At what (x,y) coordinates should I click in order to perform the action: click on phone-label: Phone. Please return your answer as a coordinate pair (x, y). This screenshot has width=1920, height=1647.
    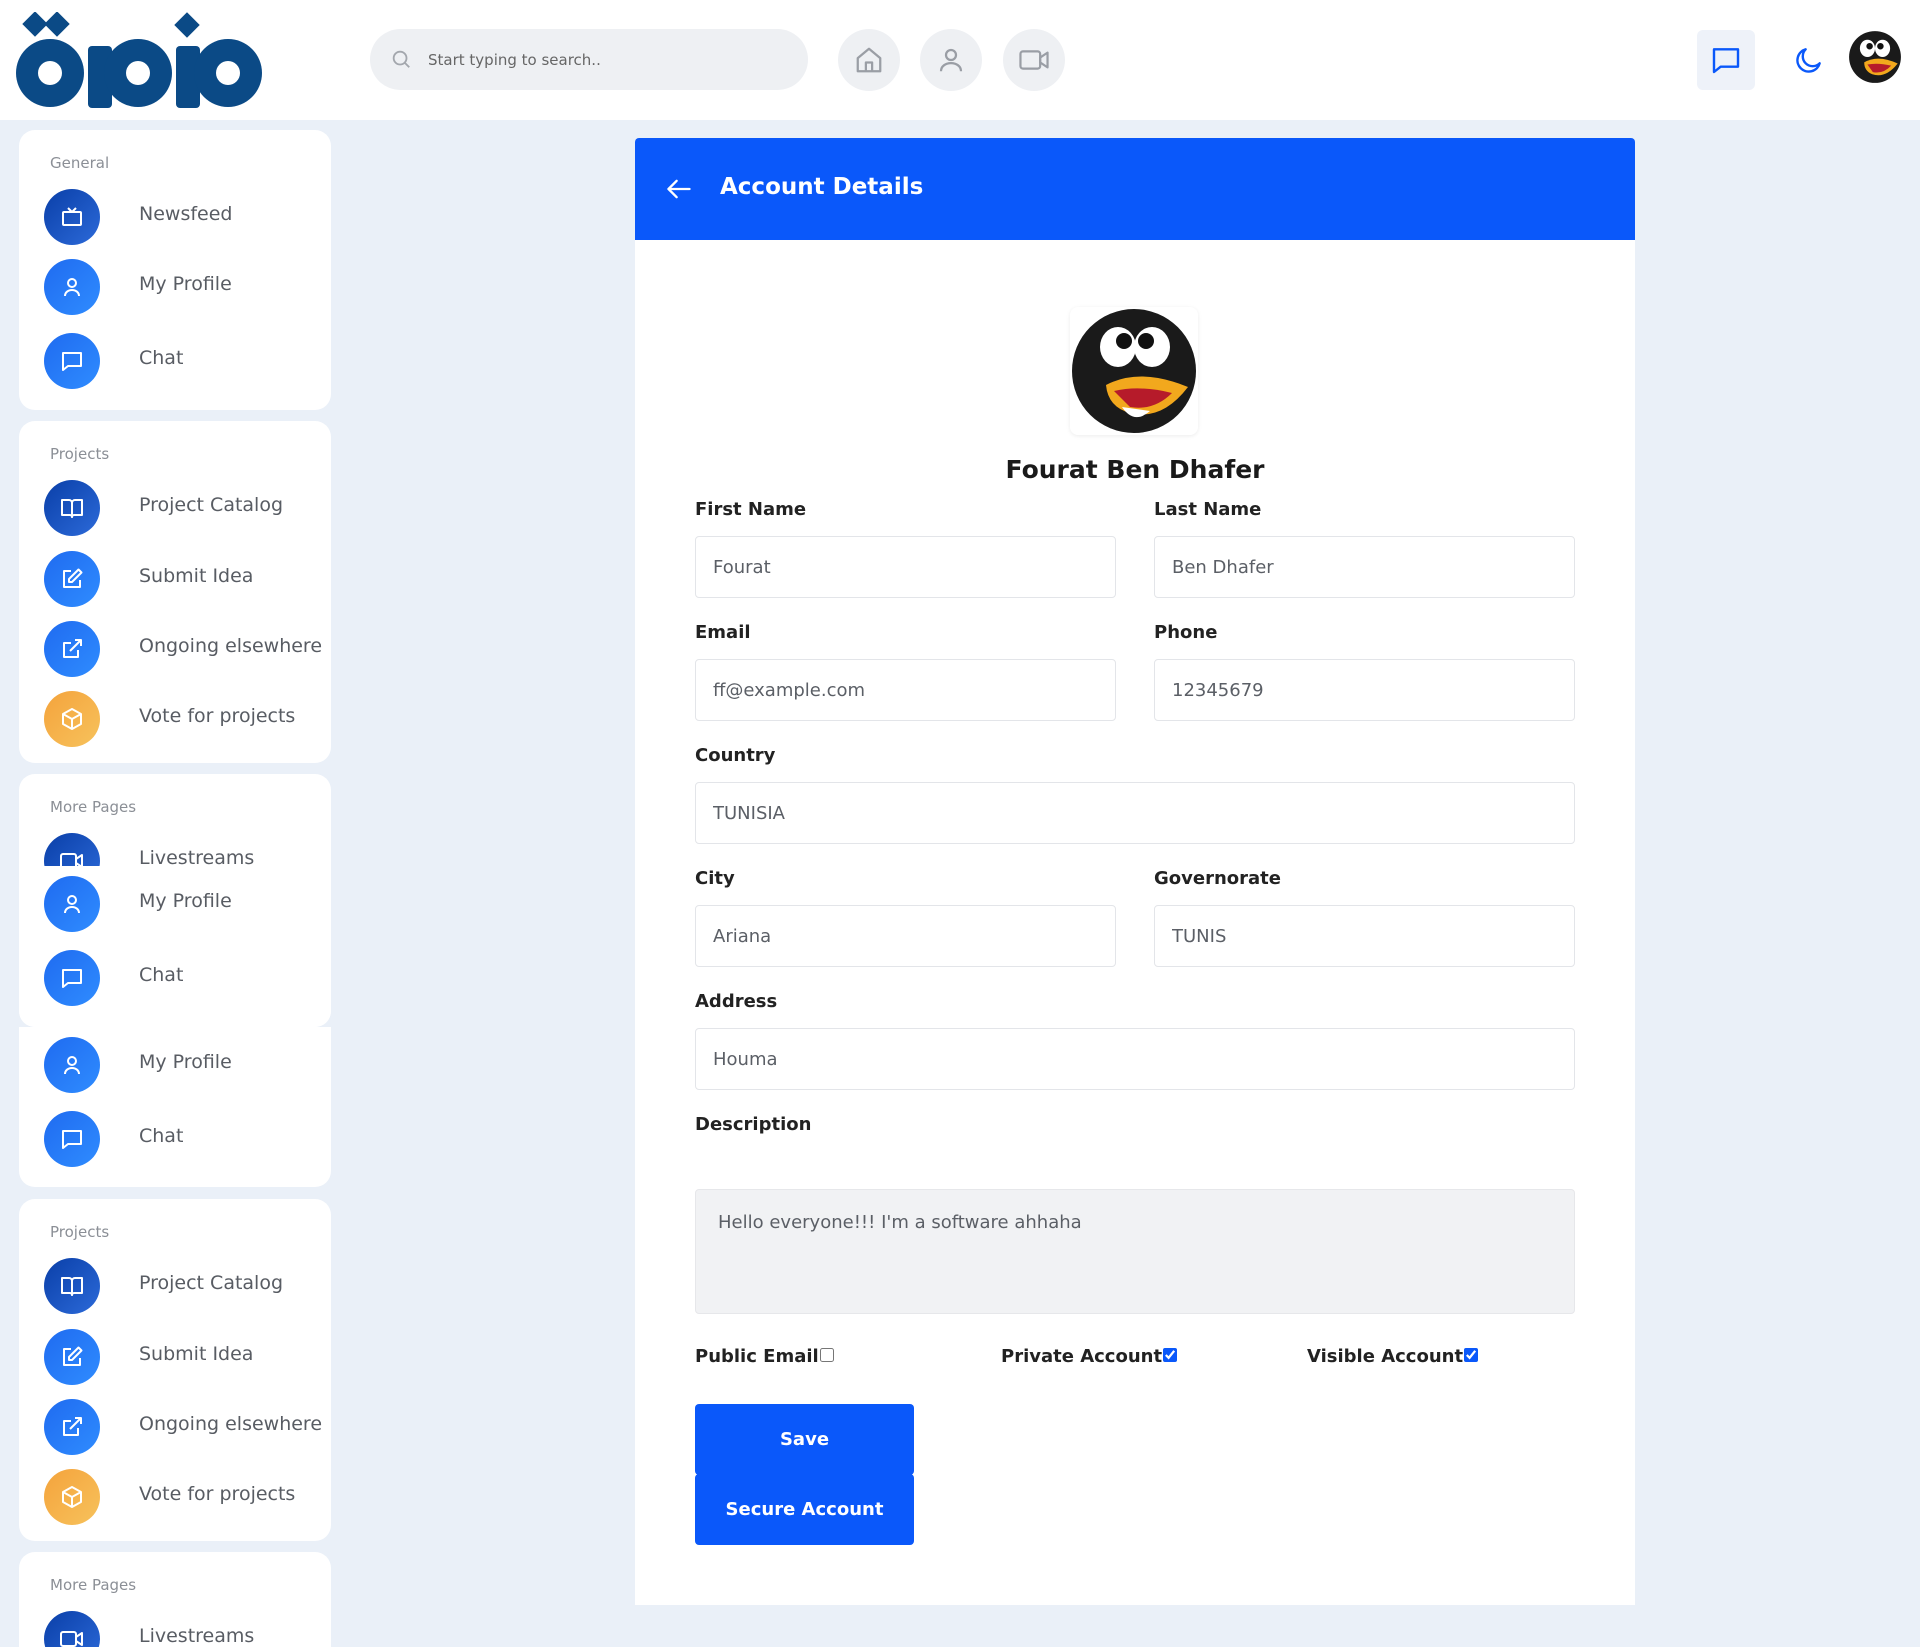
    Looking at the image, I should click on (1186, 632).